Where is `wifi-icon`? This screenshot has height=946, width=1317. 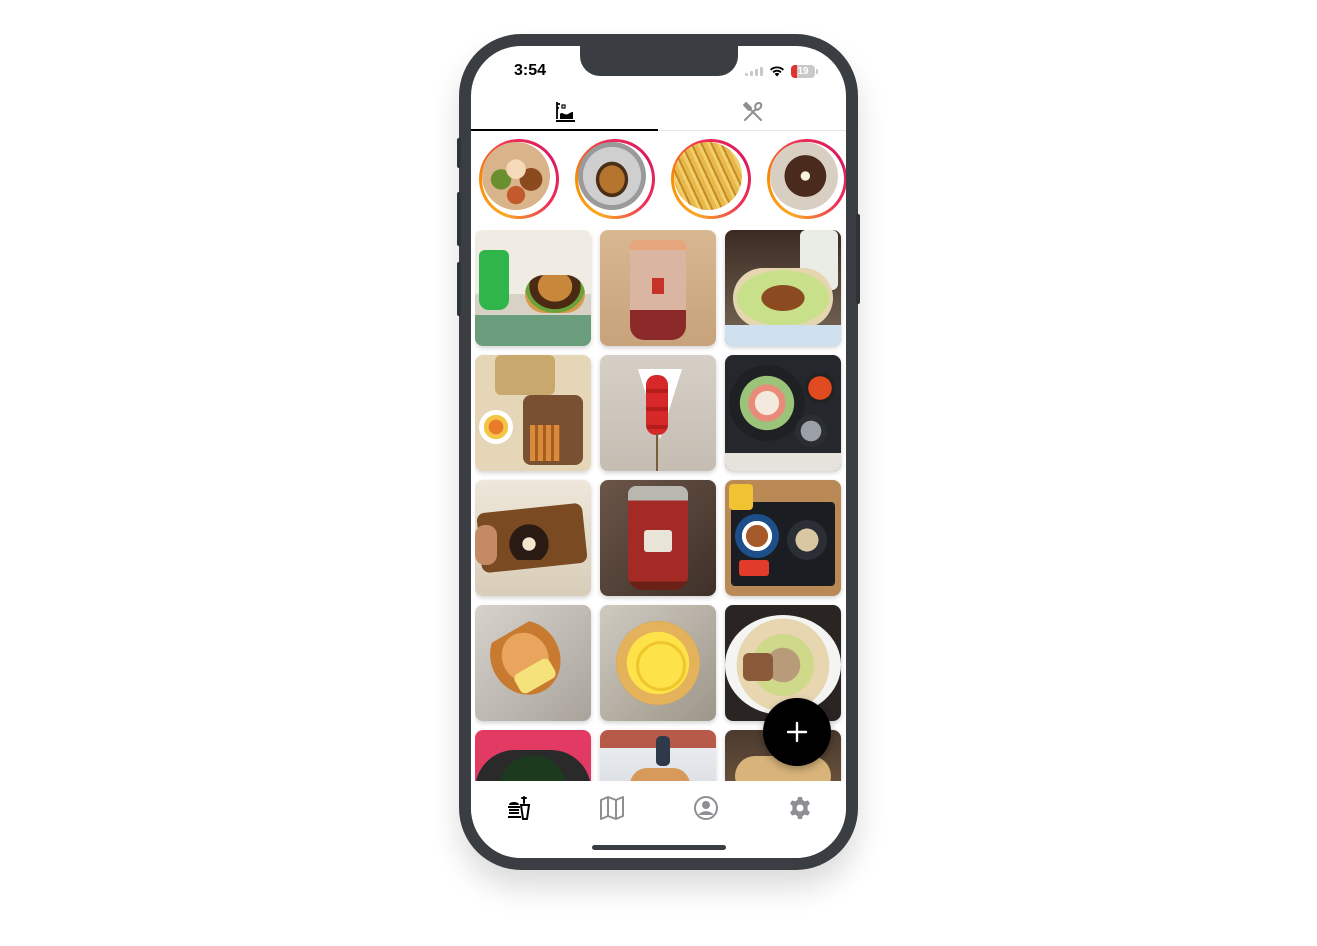
wifi-icon is located at coordinates (777, 71).